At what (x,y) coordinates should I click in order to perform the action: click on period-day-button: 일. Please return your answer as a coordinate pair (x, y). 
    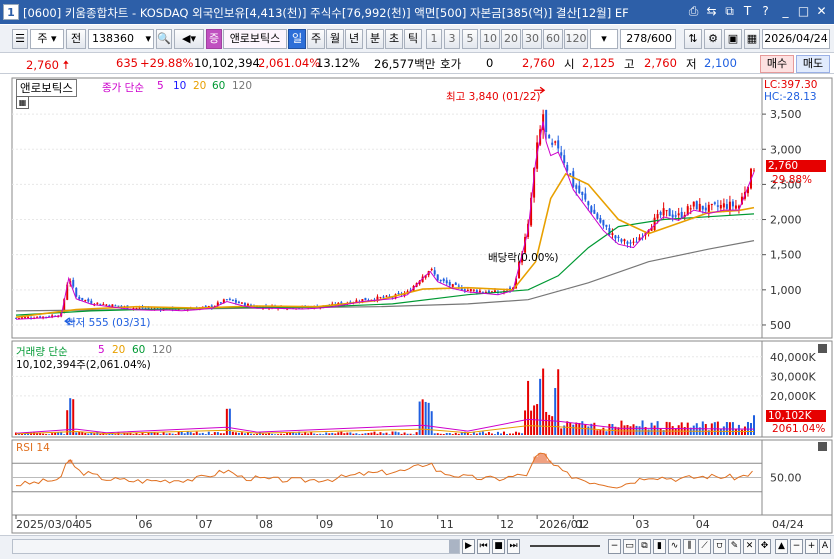
    Looking at the image, I should click on (297, 39).